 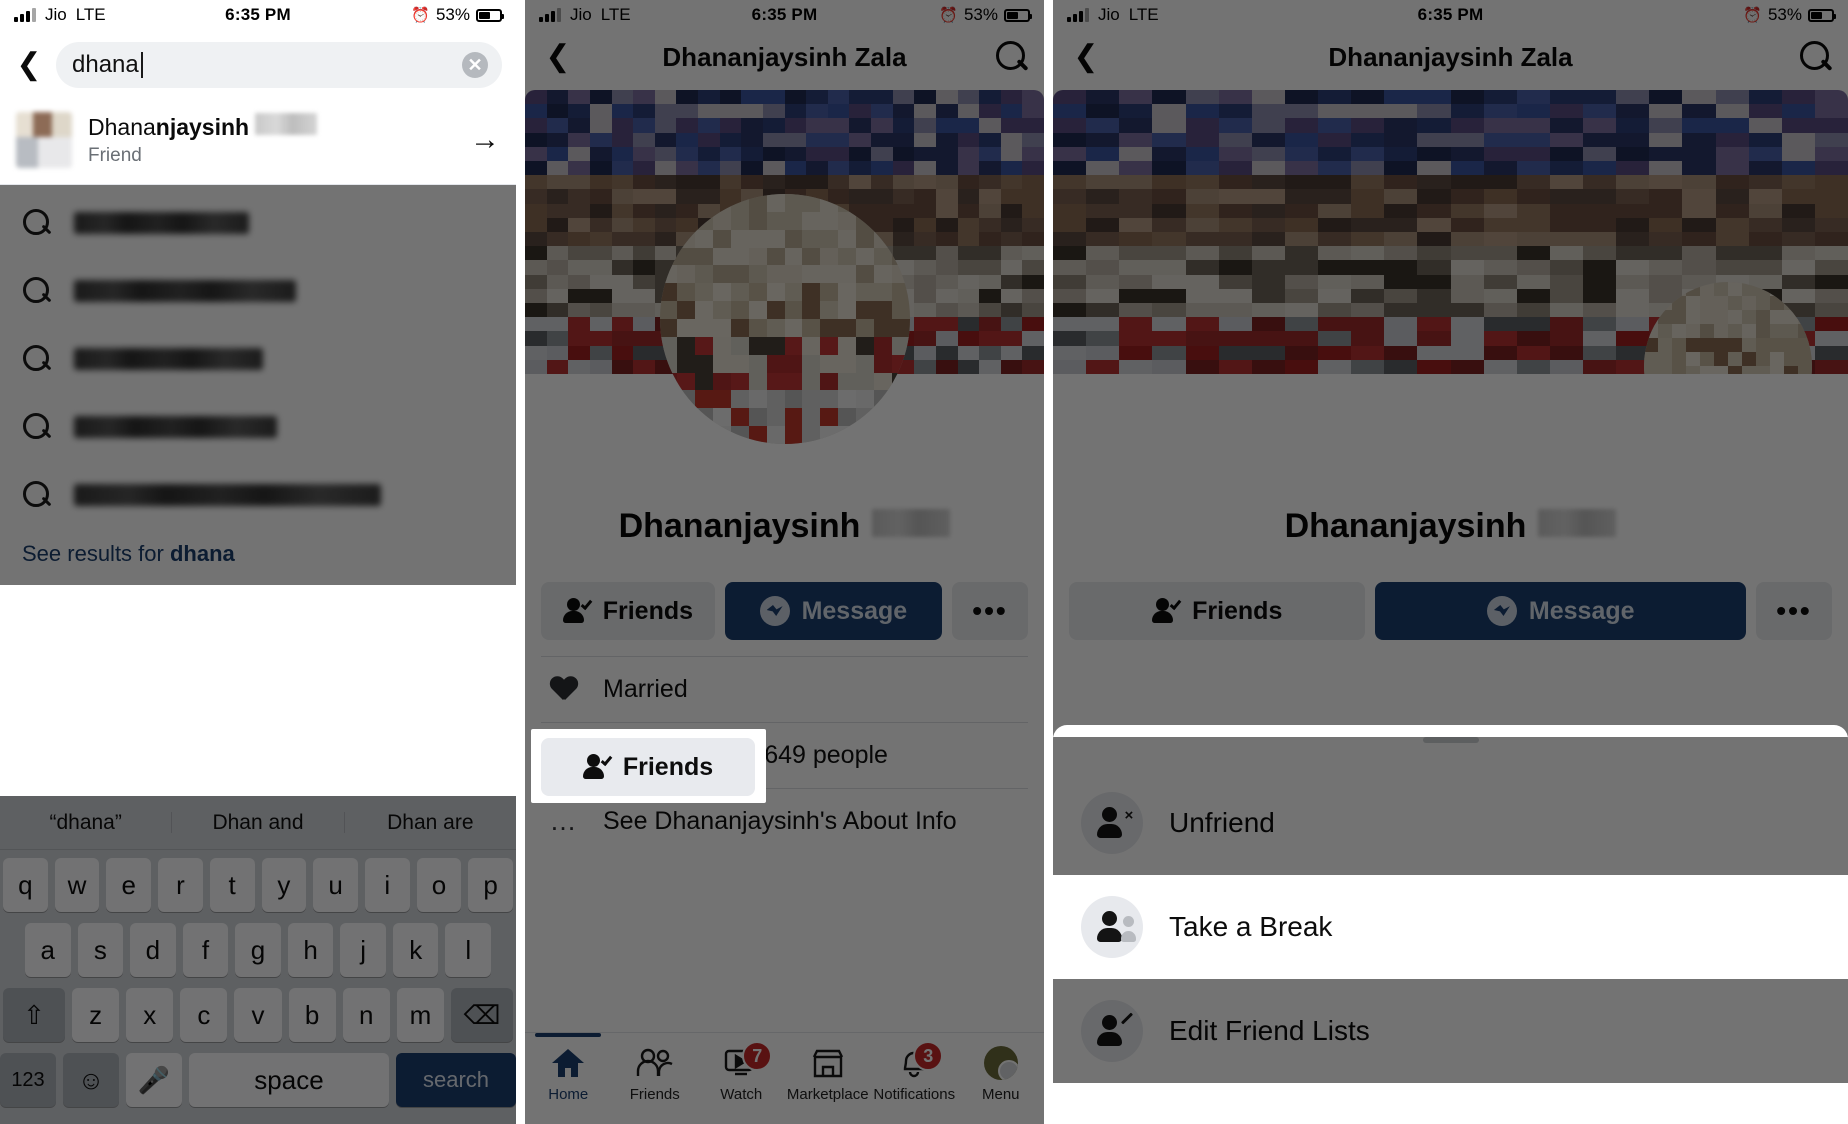 What do you see at coordinates (456, 1080) in the screenshot?
I see `search-key: search` at bounding box center [456, 1080].